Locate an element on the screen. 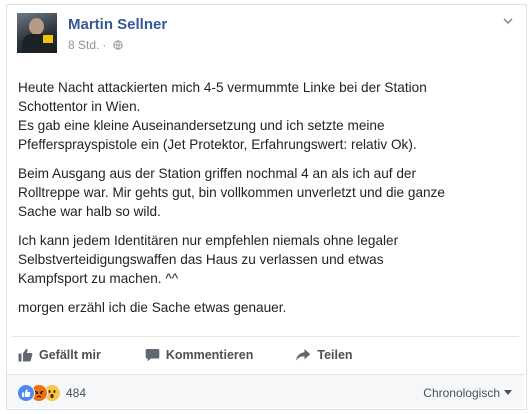 Image resolution: width=531 pixels, height=414 pixels. share-button: Teilen is located at coordinates (324, 355).